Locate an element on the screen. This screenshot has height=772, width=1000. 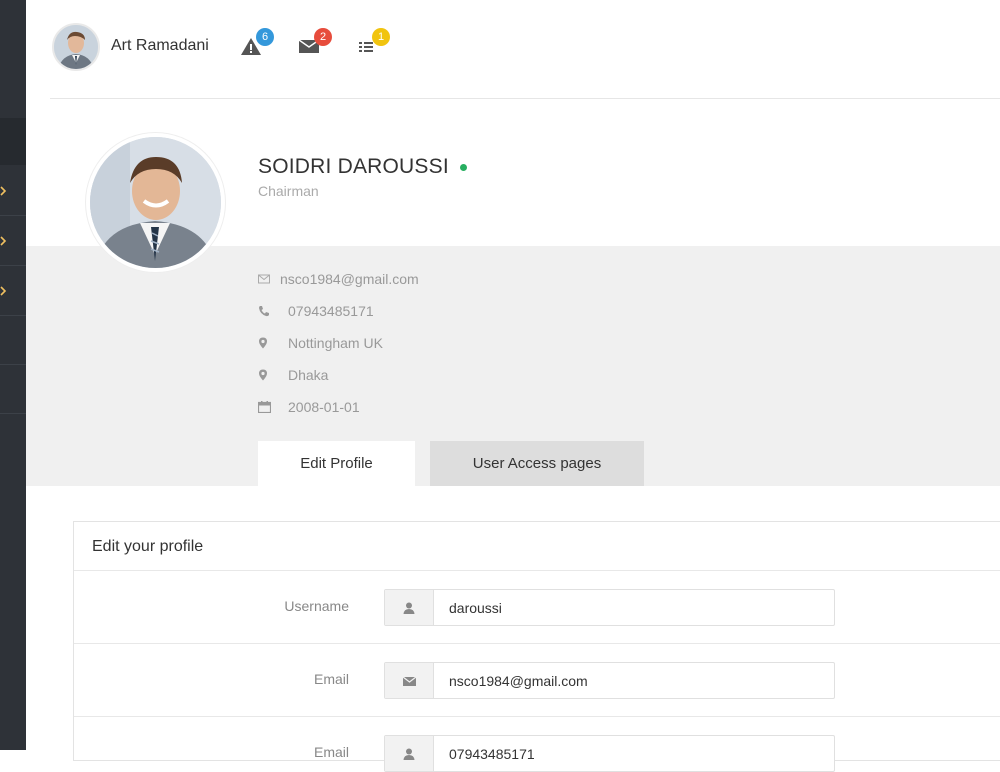
notification-badge: 1 is located at coordinates (381, 37).